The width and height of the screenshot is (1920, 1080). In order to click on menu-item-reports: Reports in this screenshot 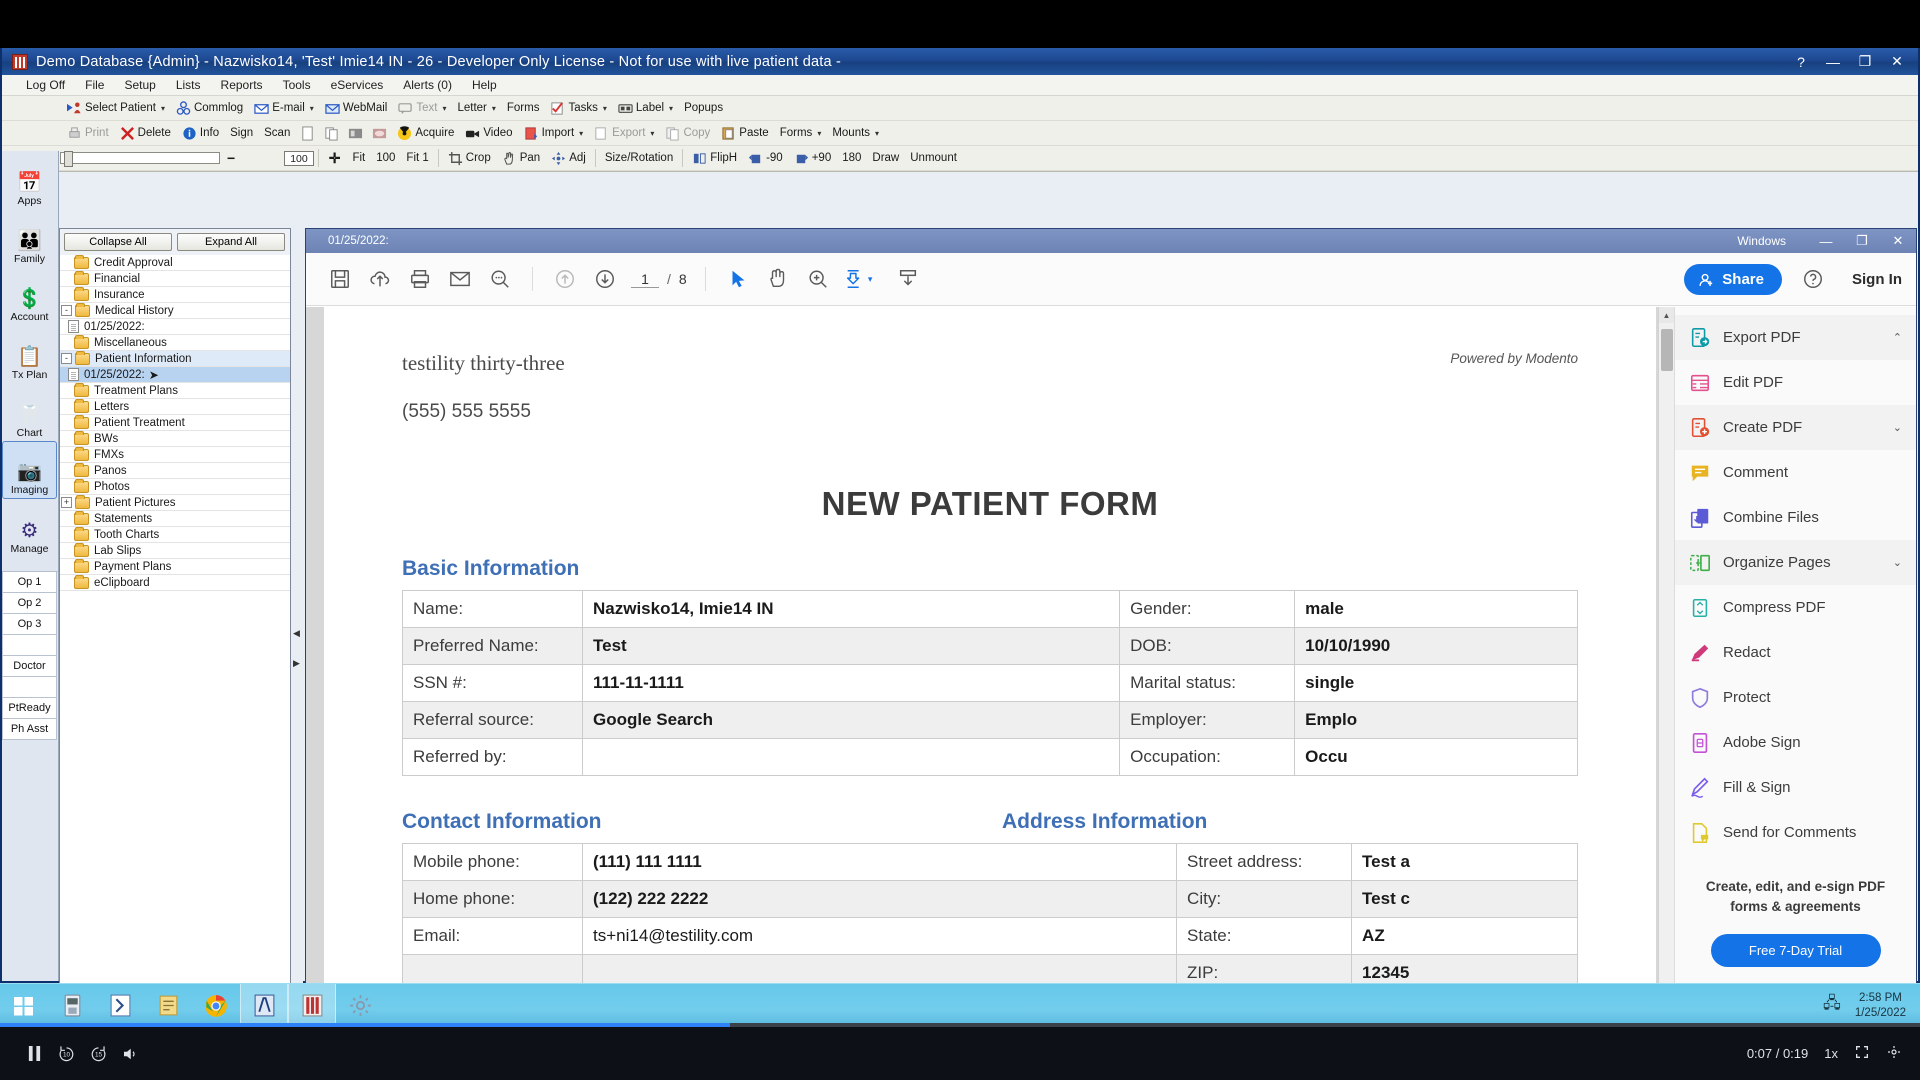, I will do `click(242, 85)`.